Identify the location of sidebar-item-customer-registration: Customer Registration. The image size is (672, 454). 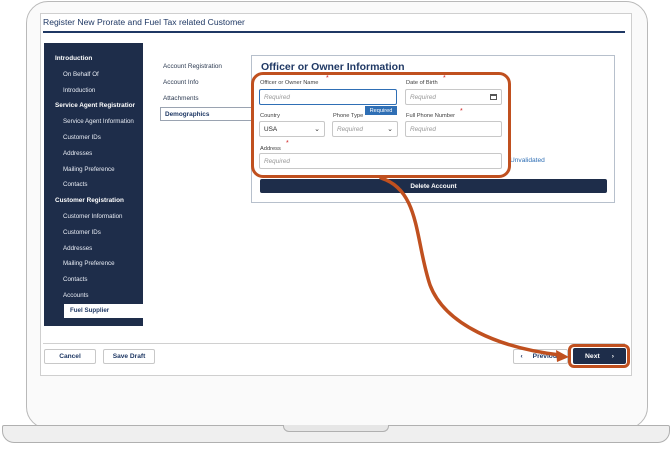
(95, 200).